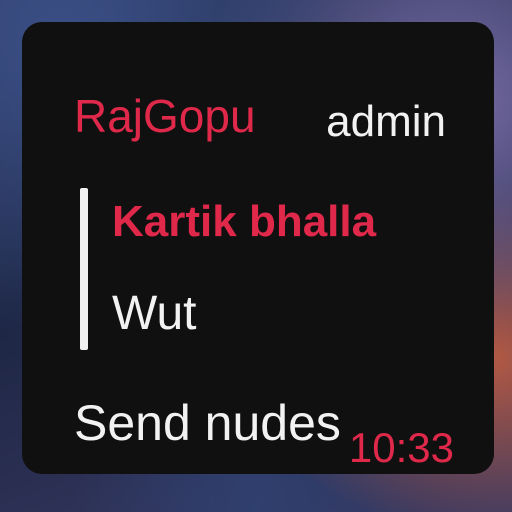  What do you see at coordinates (401, 447) in the screenshot?
I see `message-timestamp: 10:33` at bounding box center [401, 447].